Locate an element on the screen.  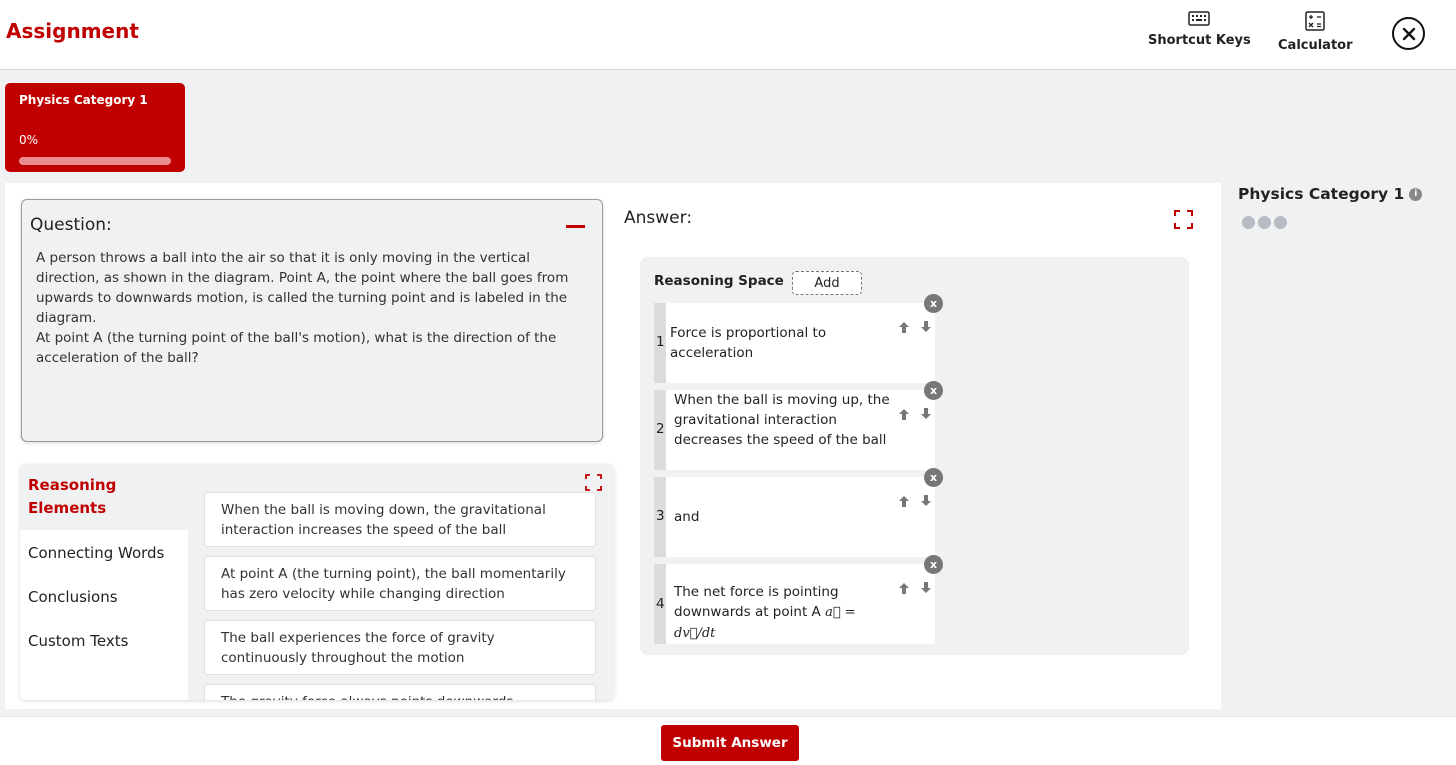
expand-answer-button is located at coordinates (1183, 221).